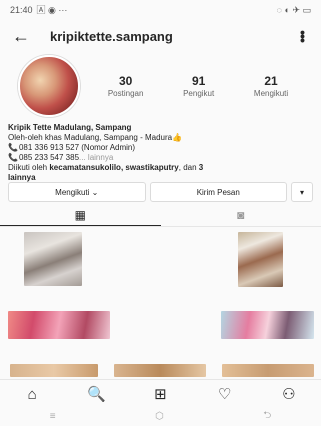  What do you see at coordinates (32, 394) in the screenshot?
I see `home-icon: ⌂` at bounding box center [32, 394].